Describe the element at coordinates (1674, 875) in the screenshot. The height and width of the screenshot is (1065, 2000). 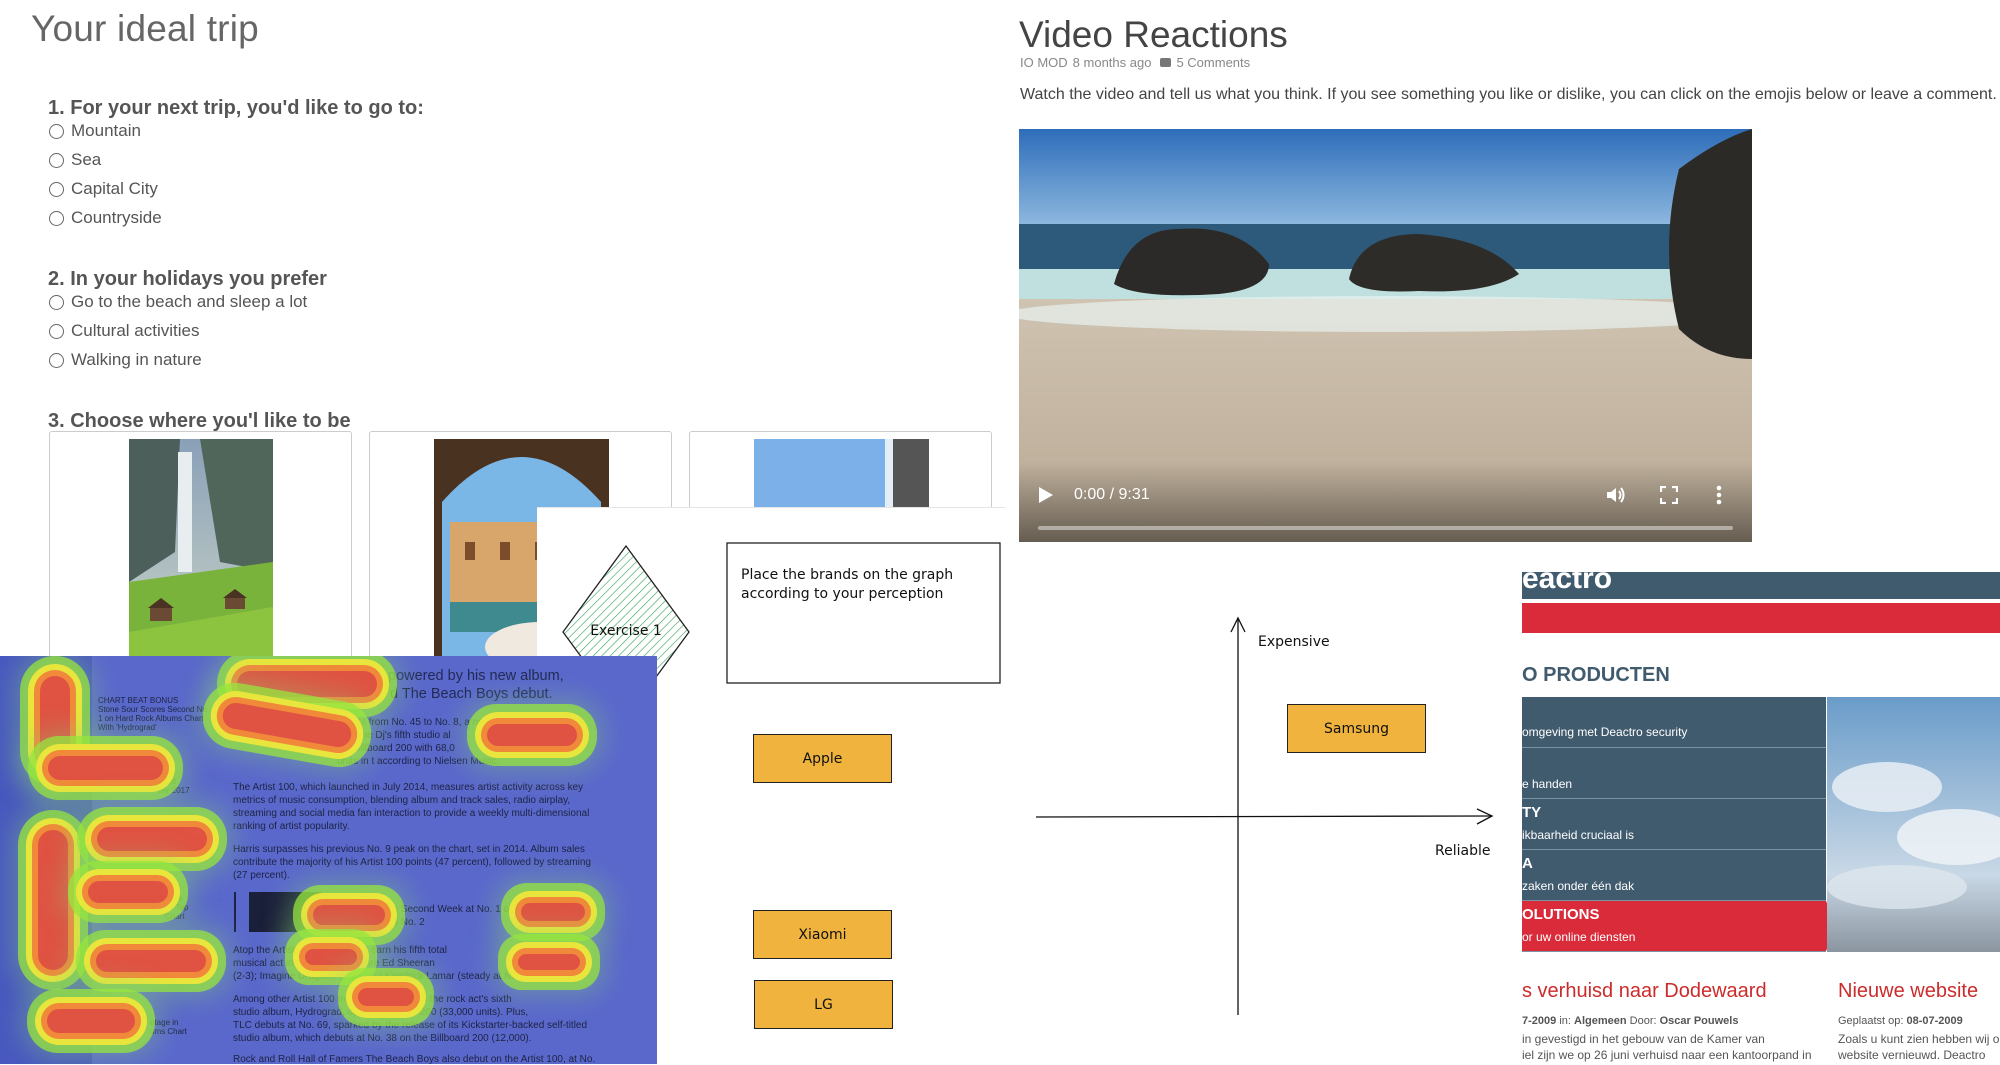
I see `product-menu-item: A zaken onder één dak` at that location.